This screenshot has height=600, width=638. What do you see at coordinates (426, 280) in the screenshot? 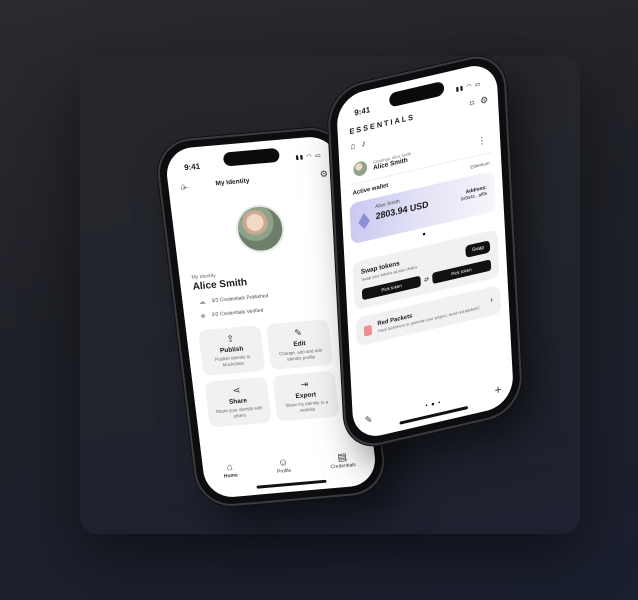
I see `swap-arrows-icon: ⇄` at bounding box center [426, 280].